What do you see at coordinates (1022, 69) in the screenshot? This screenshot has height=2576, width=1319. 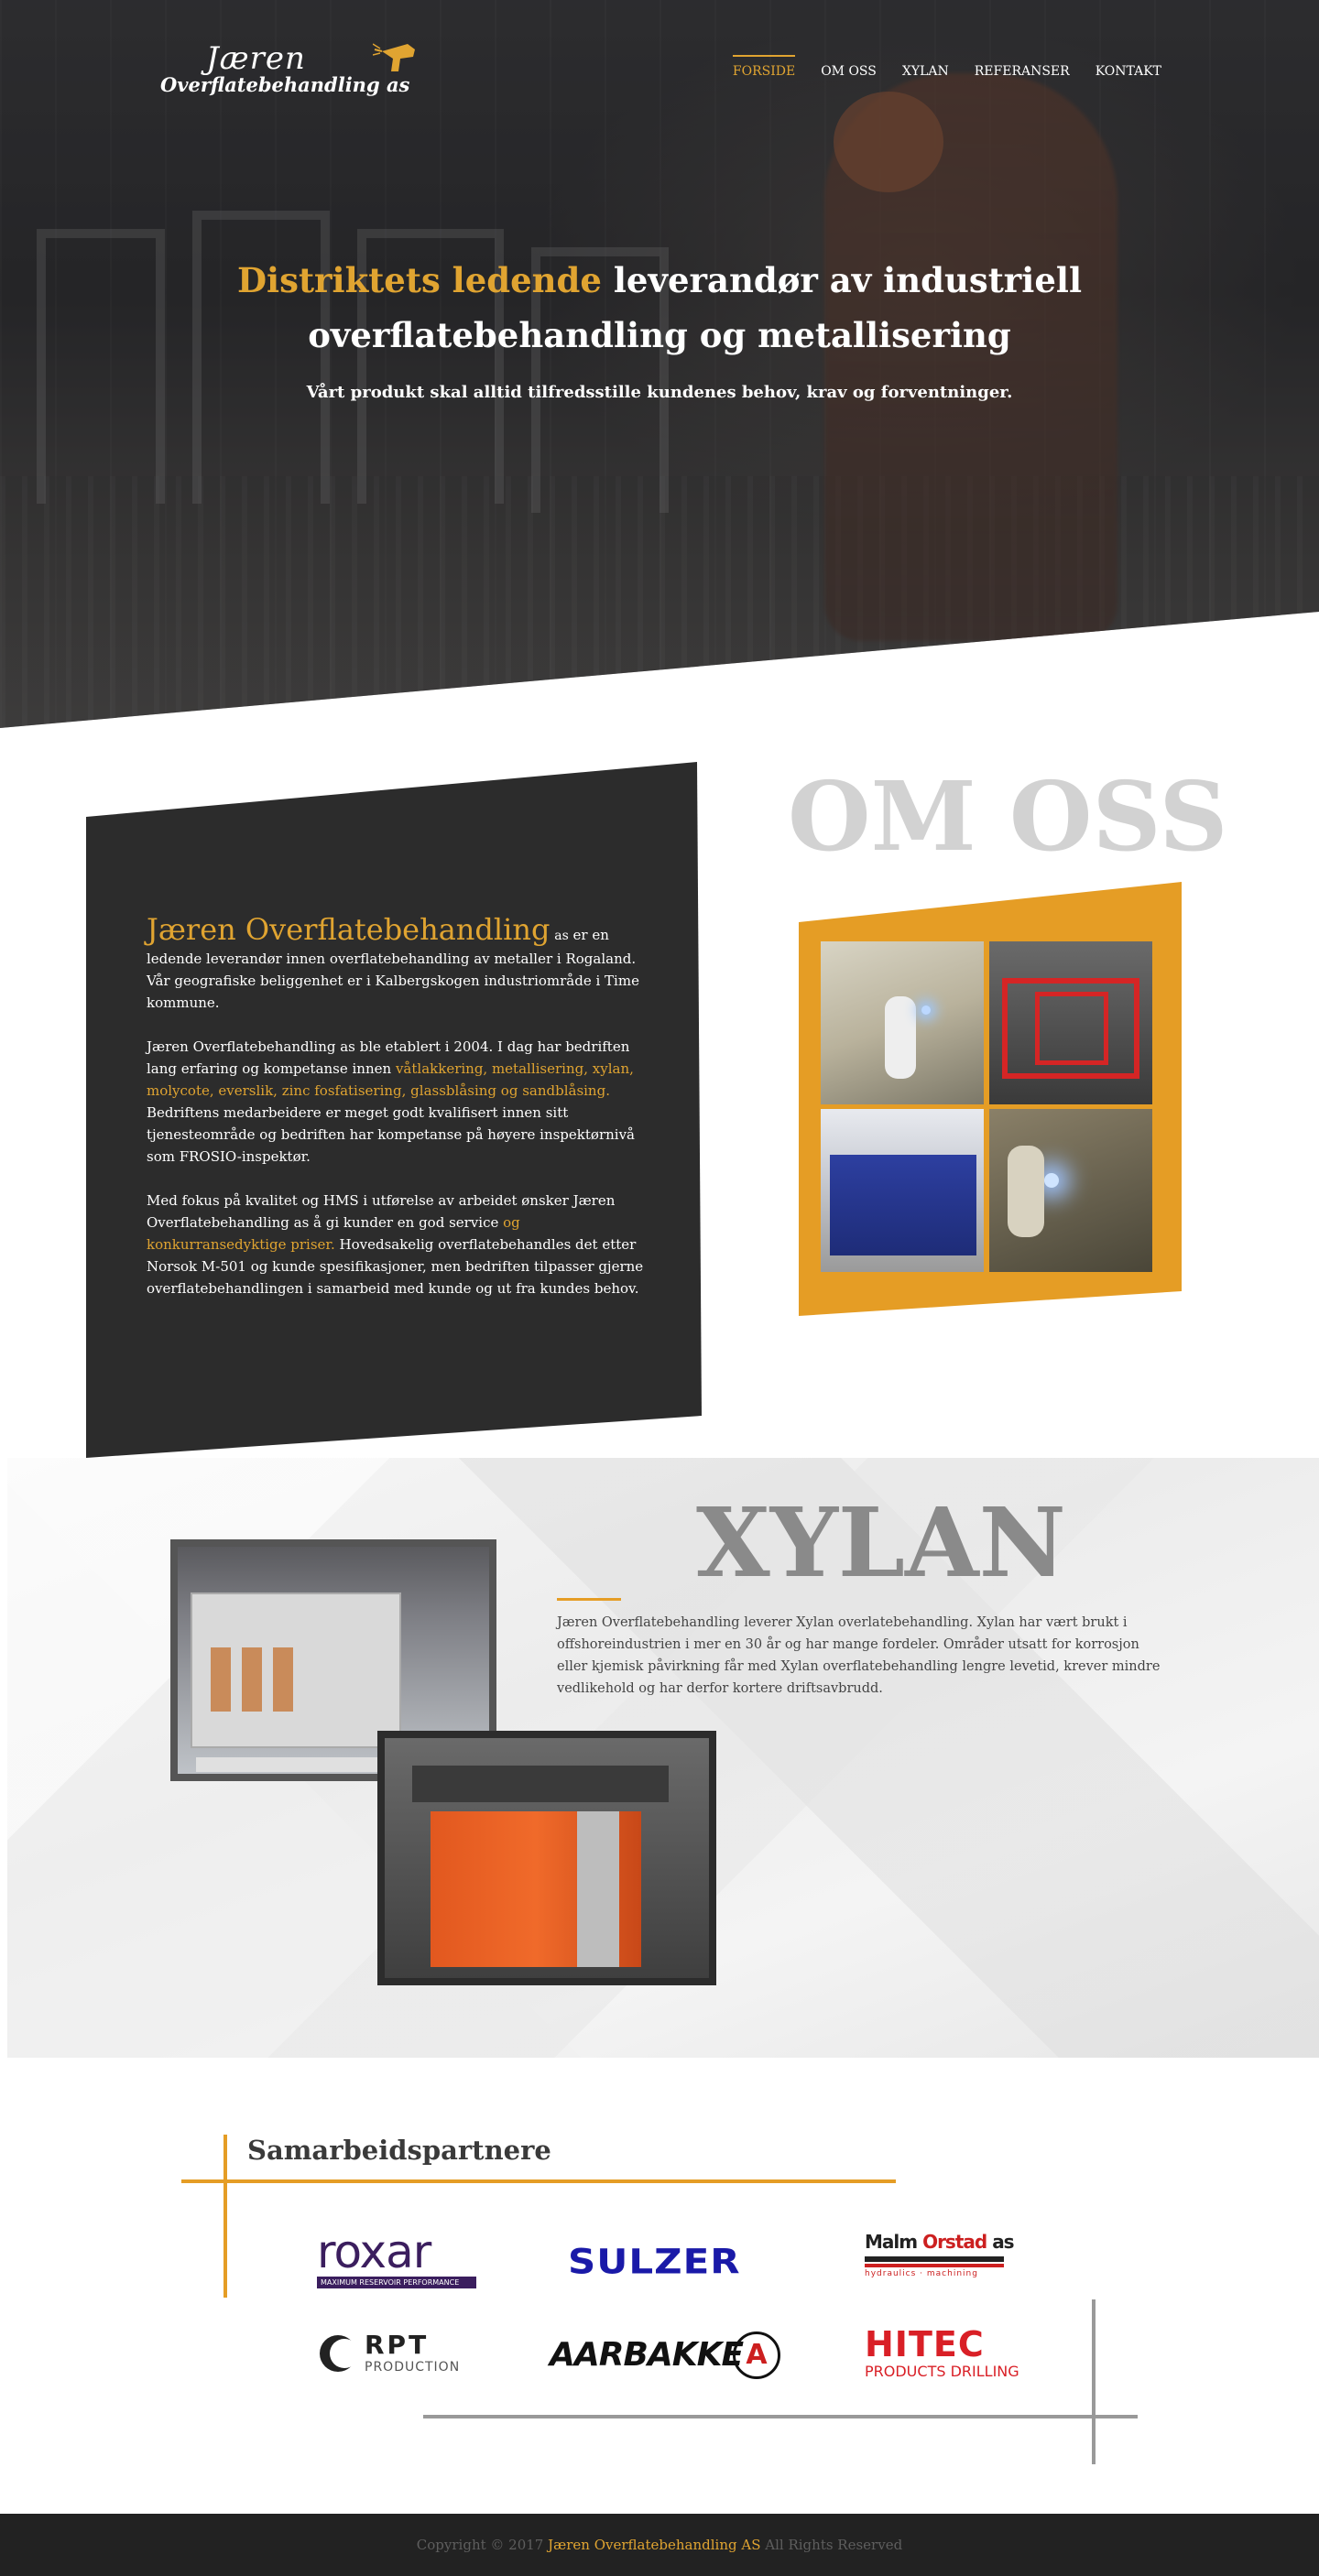 I see `nav-item-referanser: REFERANSER` at bounding box center [1022, 69].